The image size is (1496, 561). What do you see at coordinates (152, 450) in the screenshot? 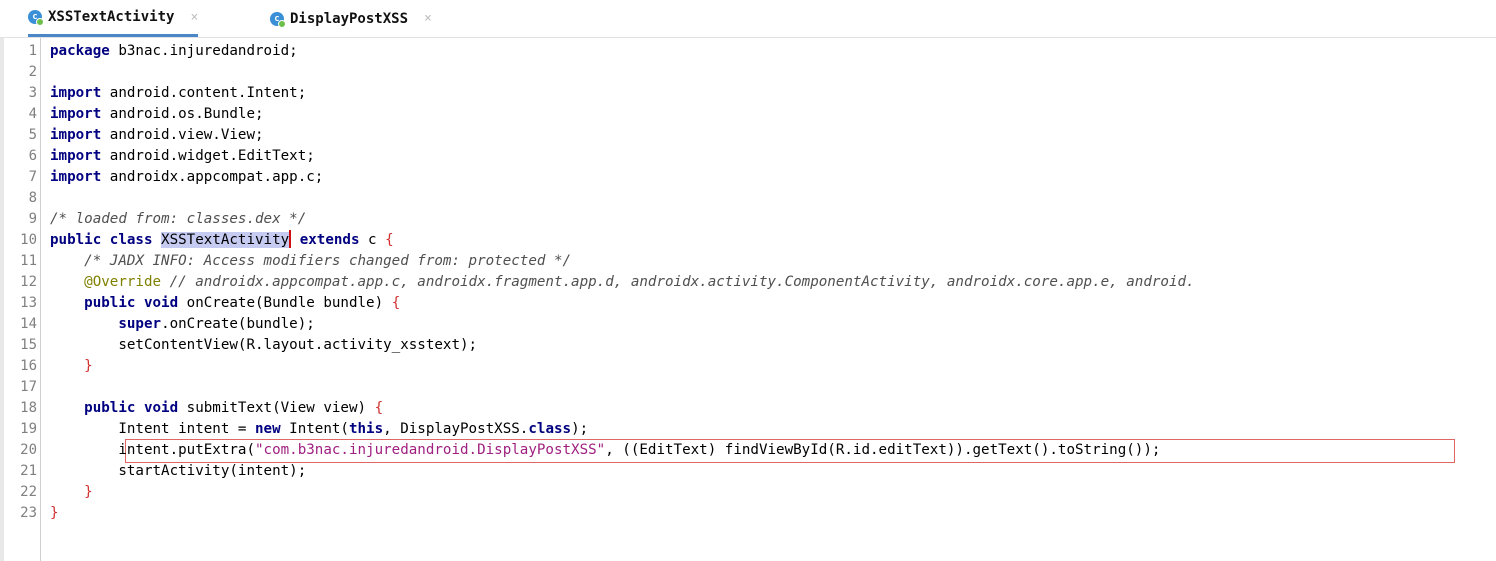
I see `code-token: intent.putExtra(` at bounding box center [152, 450].